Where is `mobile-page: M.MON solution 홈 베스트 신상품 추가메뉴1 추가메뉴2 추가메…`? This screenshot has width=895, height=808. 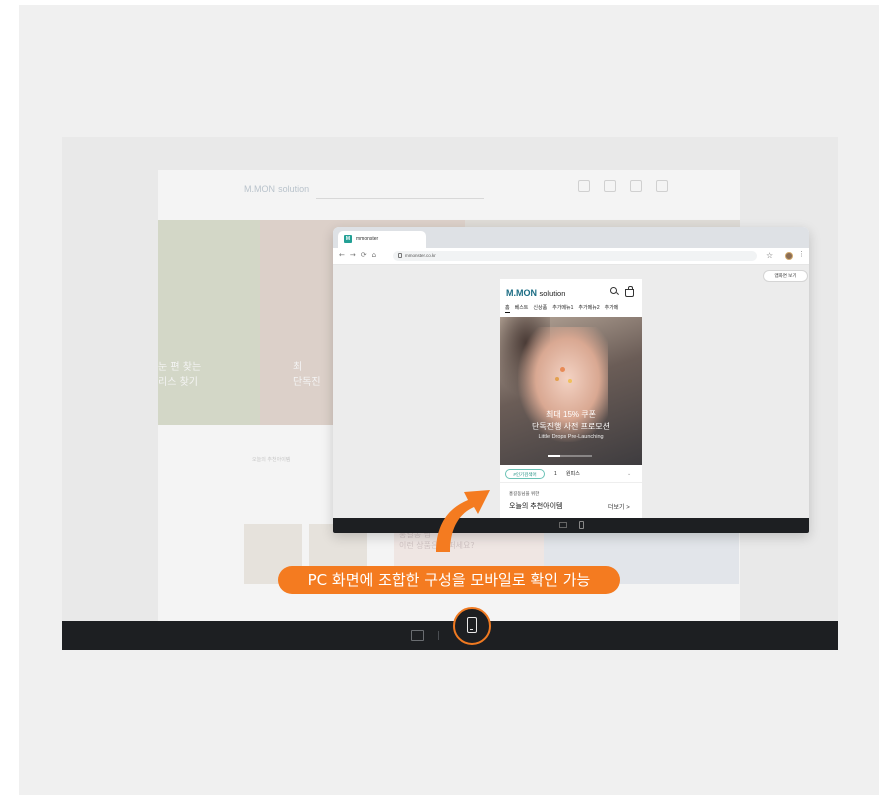
mobile-page: M.MON solution 홈 베스트 신상품 추가메뉴1 추가메뉴2 추가메… is located at coordinates (571, 398).